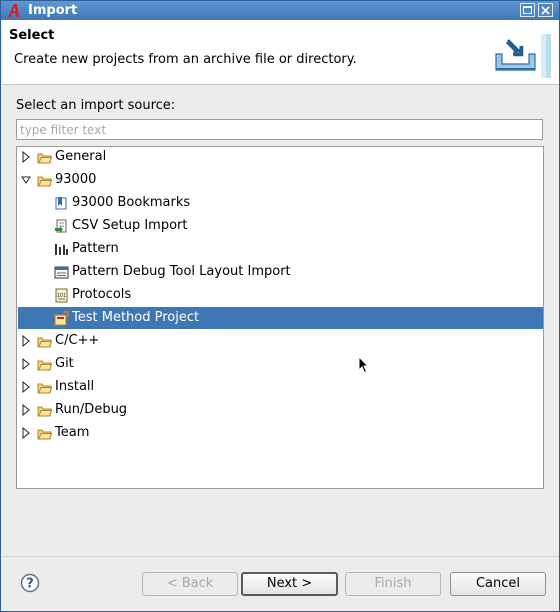 Image resolution: width=560 pixels, height=612 pixels. What do you see at coordinates (64, 363) in the screenshot?
I see `tree-item-label: Git` at bounding box center [64, 363].